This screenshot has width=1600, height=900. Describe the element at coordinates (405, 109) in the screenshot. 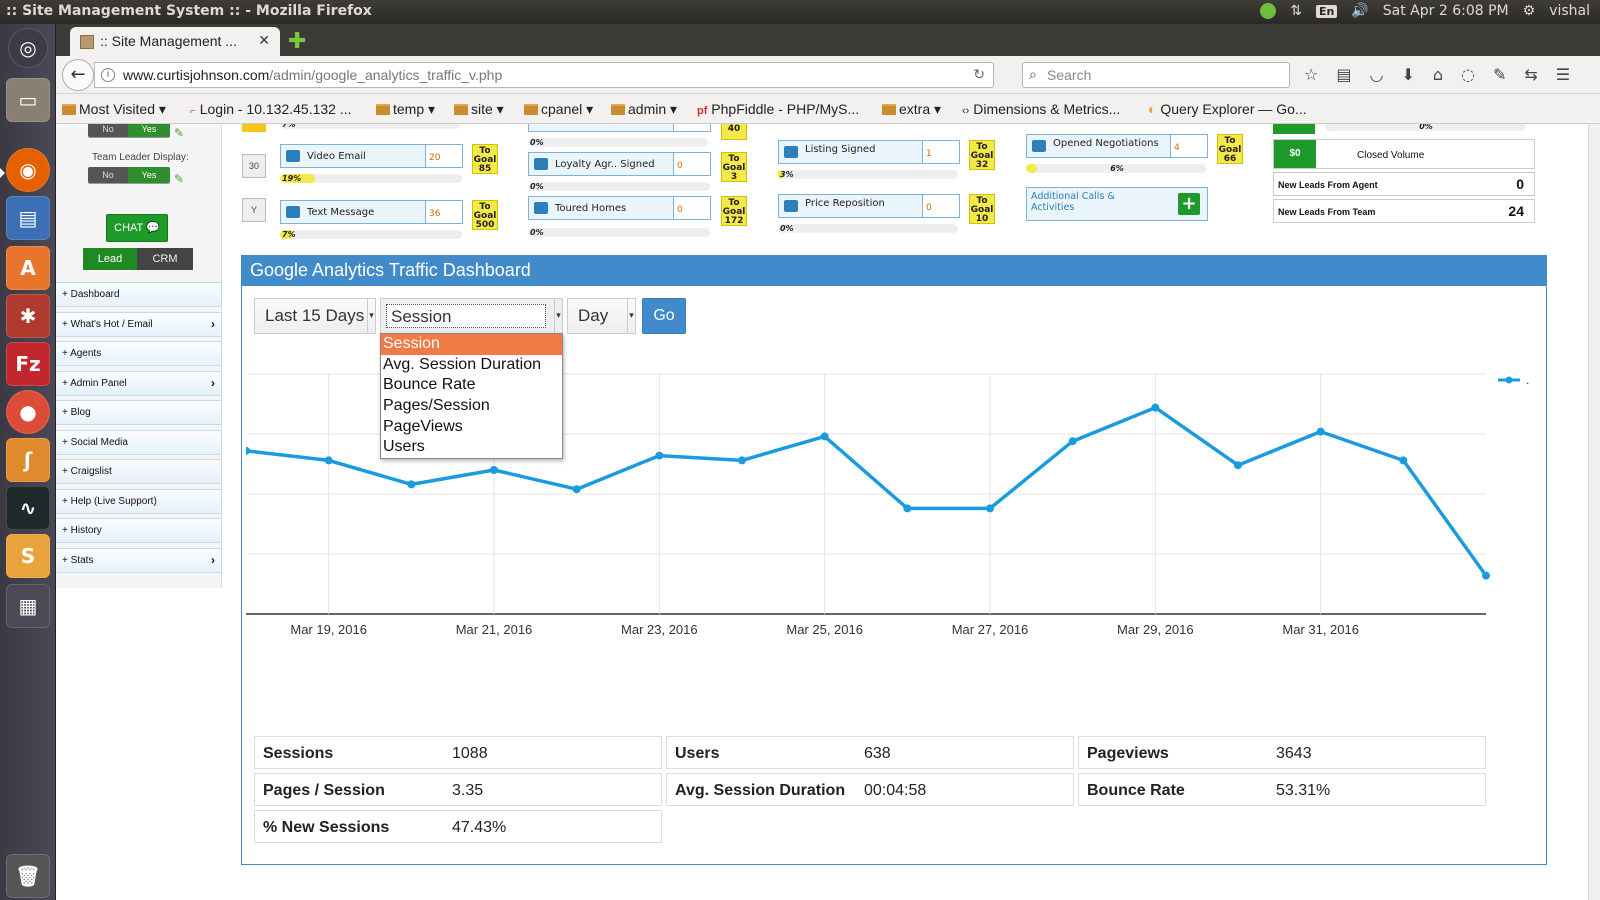

I see `bookmark-temp: temp ▾` at that location.